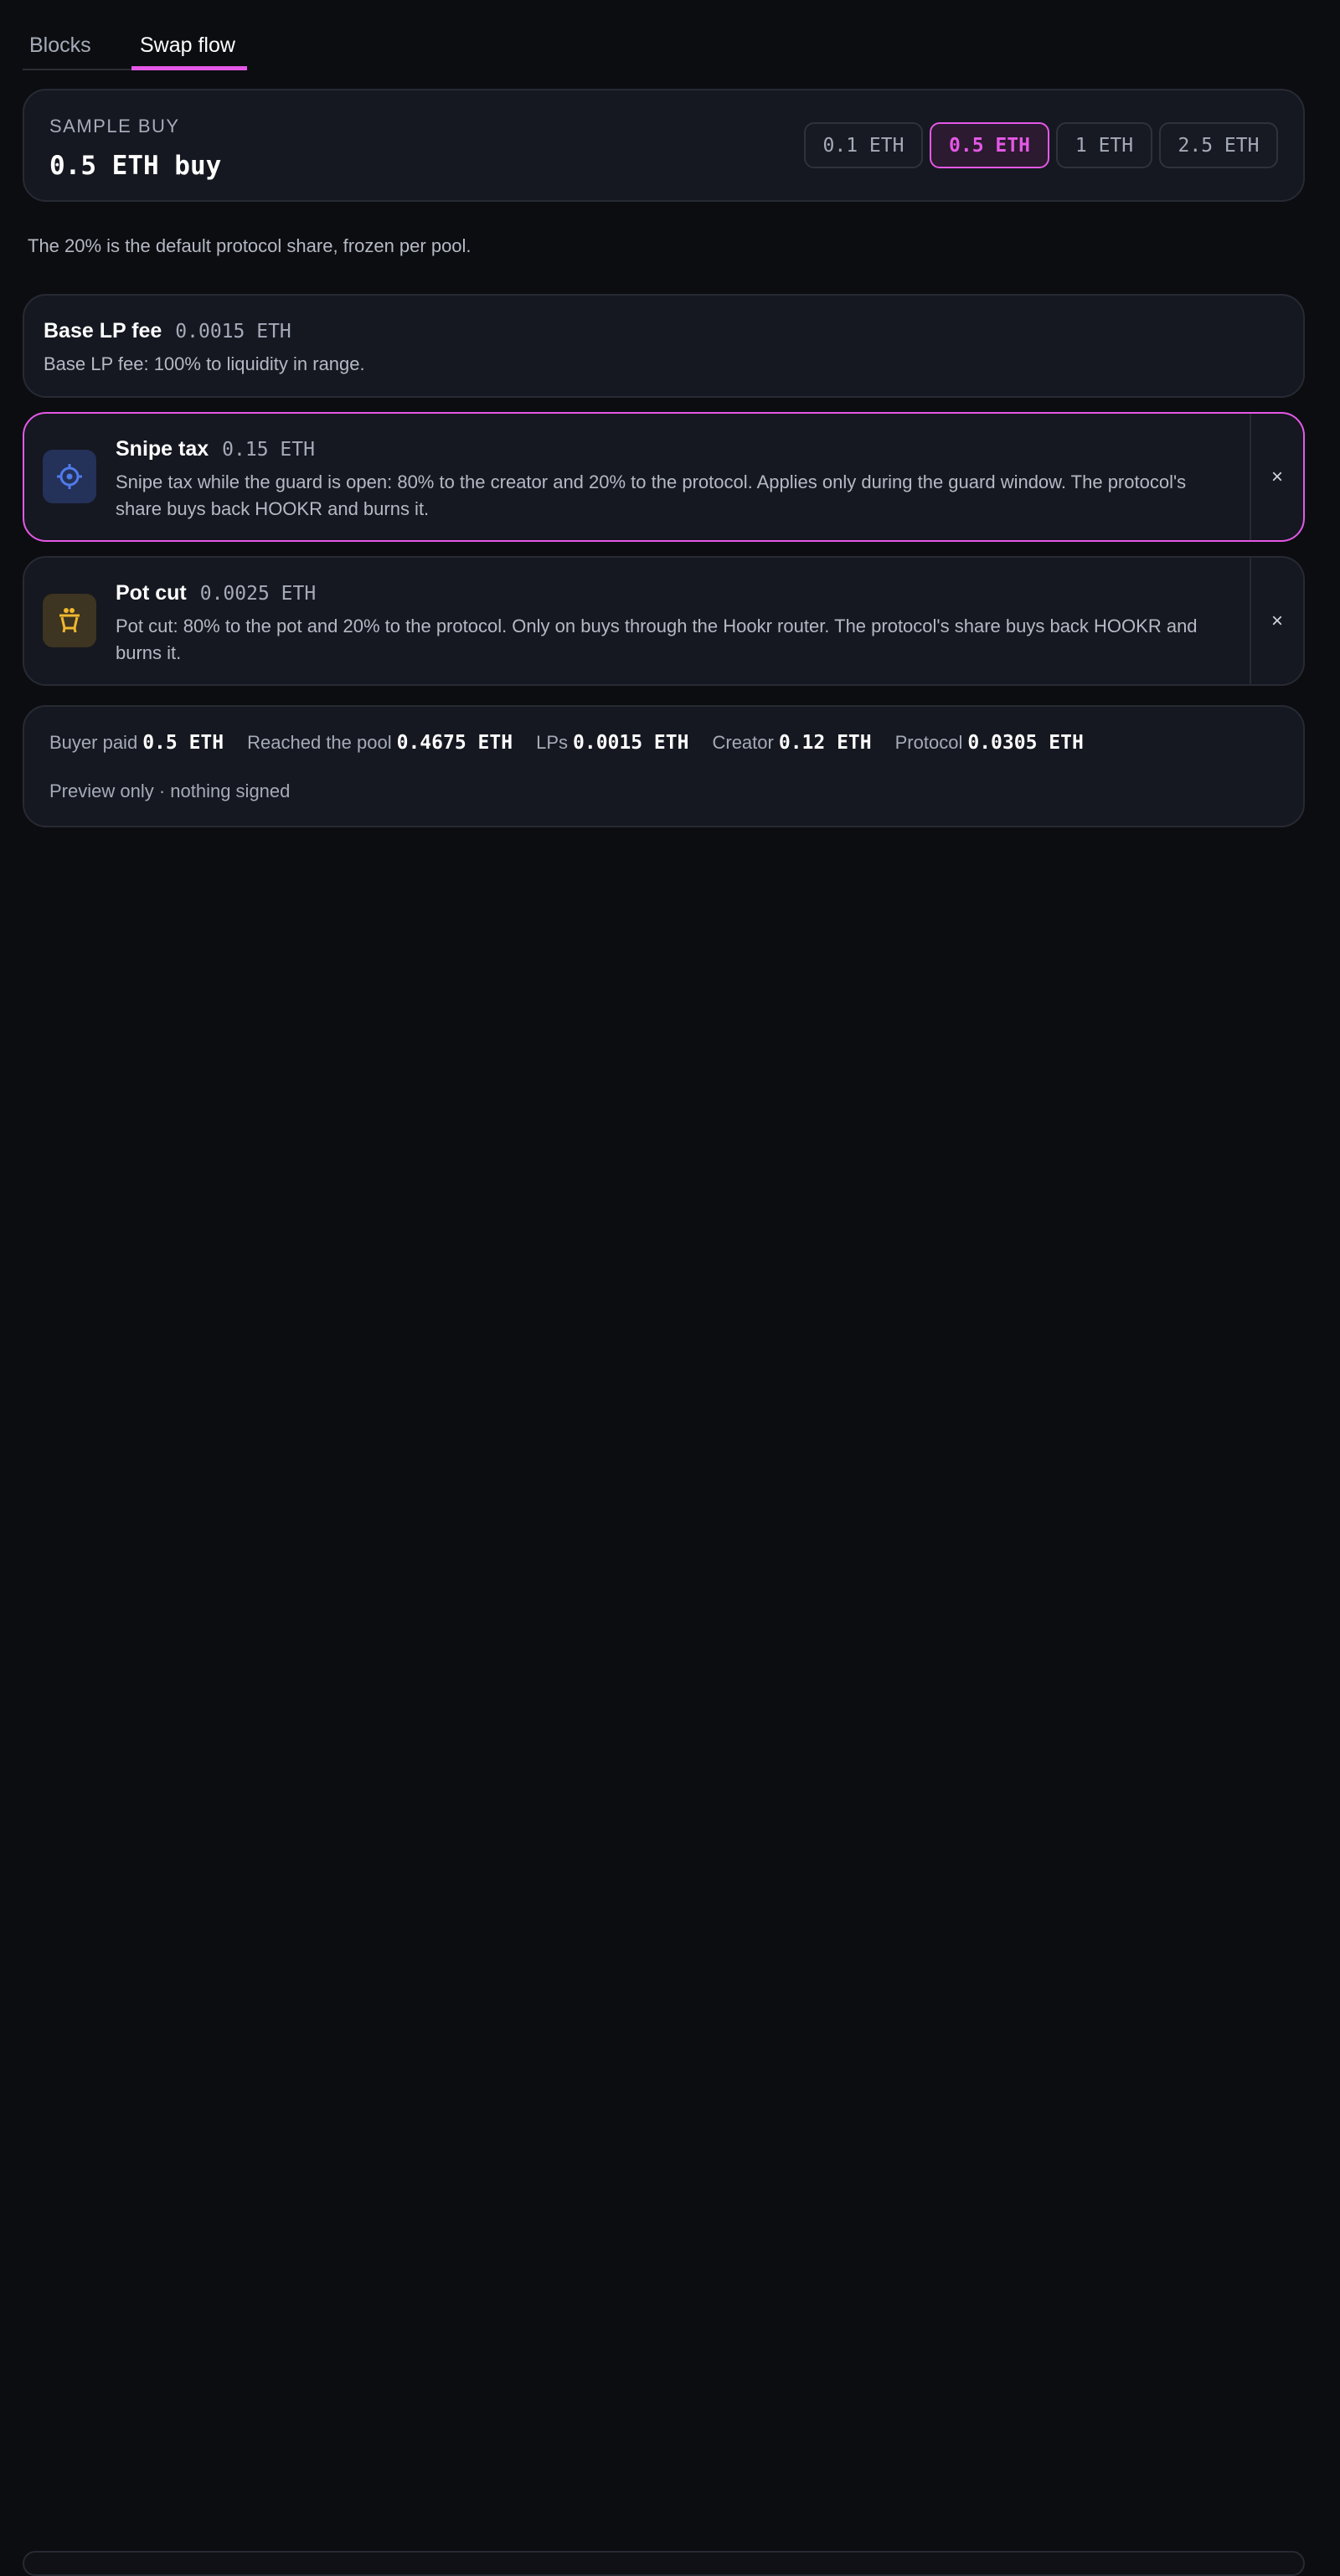 The width and height of the screenshot is (1340, 2576). Describe the element at coordinates (103, 331) in the screenshot. I see `base-lp-fee-title: Base LP fee` at that location.